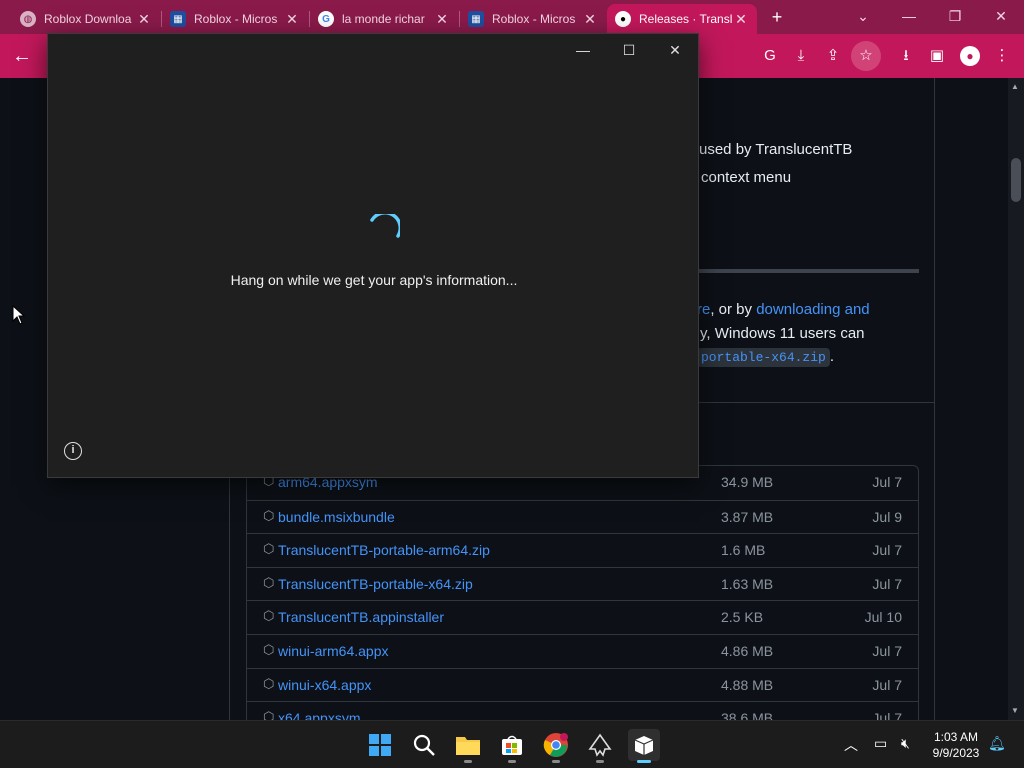 Image resolution: width=1024 pixels, height=768 pixels. Describe the element at coordinates (582, 617) in the screenshot. I see `asset-row: ⬡ TranslucentTB.appinstaller 2.5 KB Jul 10` at that location.